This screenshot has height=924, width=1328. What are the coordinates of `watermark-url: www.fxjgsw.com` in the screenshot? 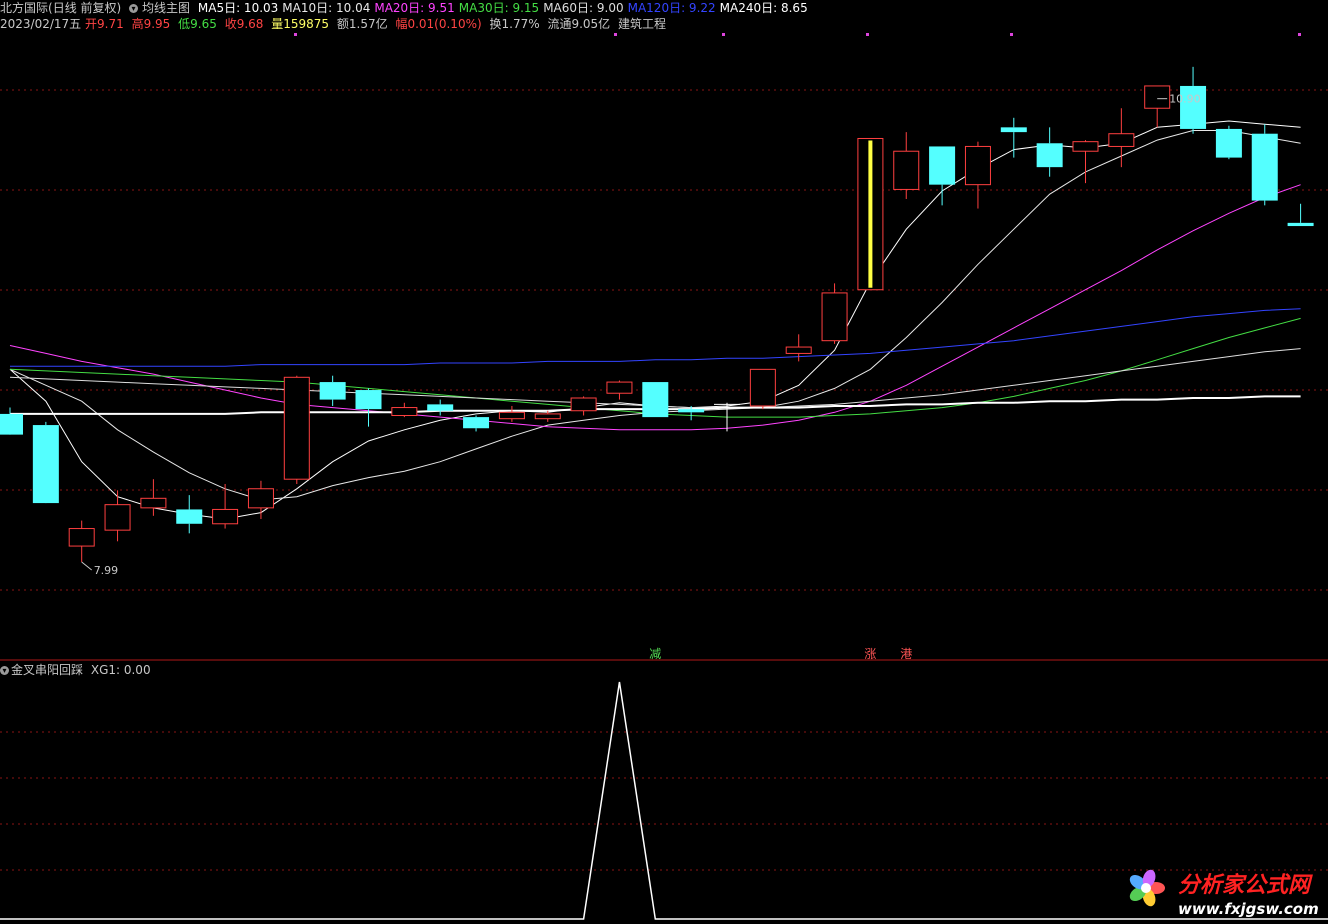 It's located at (1248, 909).